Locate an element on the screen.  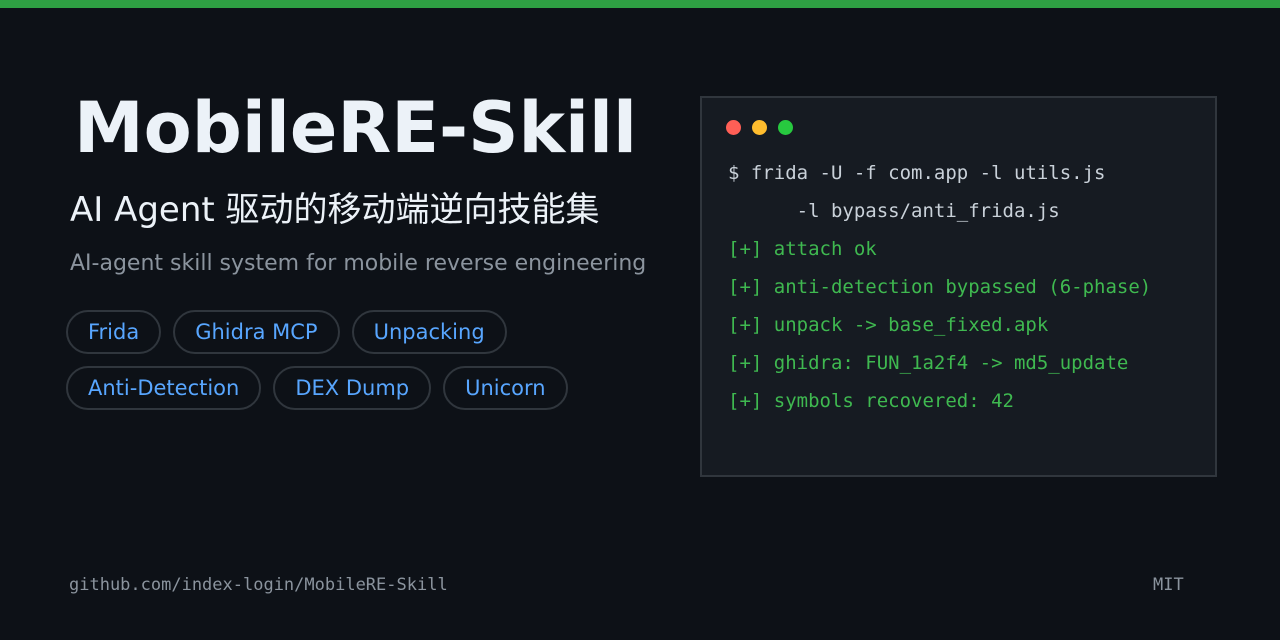
minimize-dot-icon is located at coordinates (759, 127).